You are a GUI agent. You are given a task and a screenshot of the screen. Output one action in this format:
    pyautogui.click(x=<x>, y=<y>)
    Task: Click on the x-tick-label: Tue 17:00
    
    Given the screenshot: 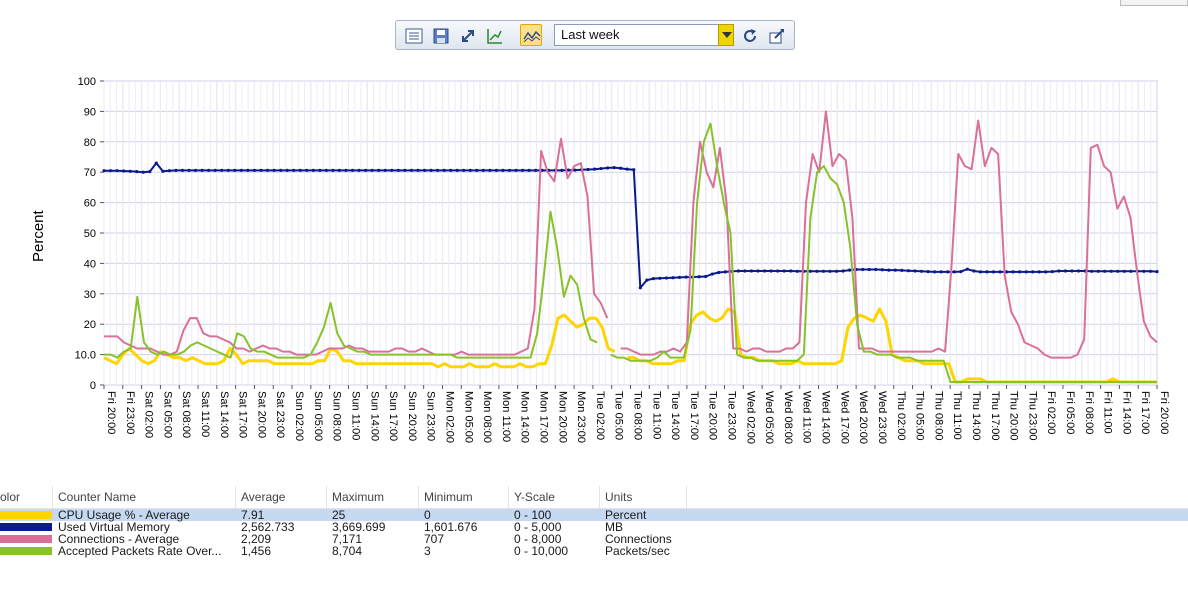 What is the action you would take?
    pyautogui.click(x=694, y=415)
    